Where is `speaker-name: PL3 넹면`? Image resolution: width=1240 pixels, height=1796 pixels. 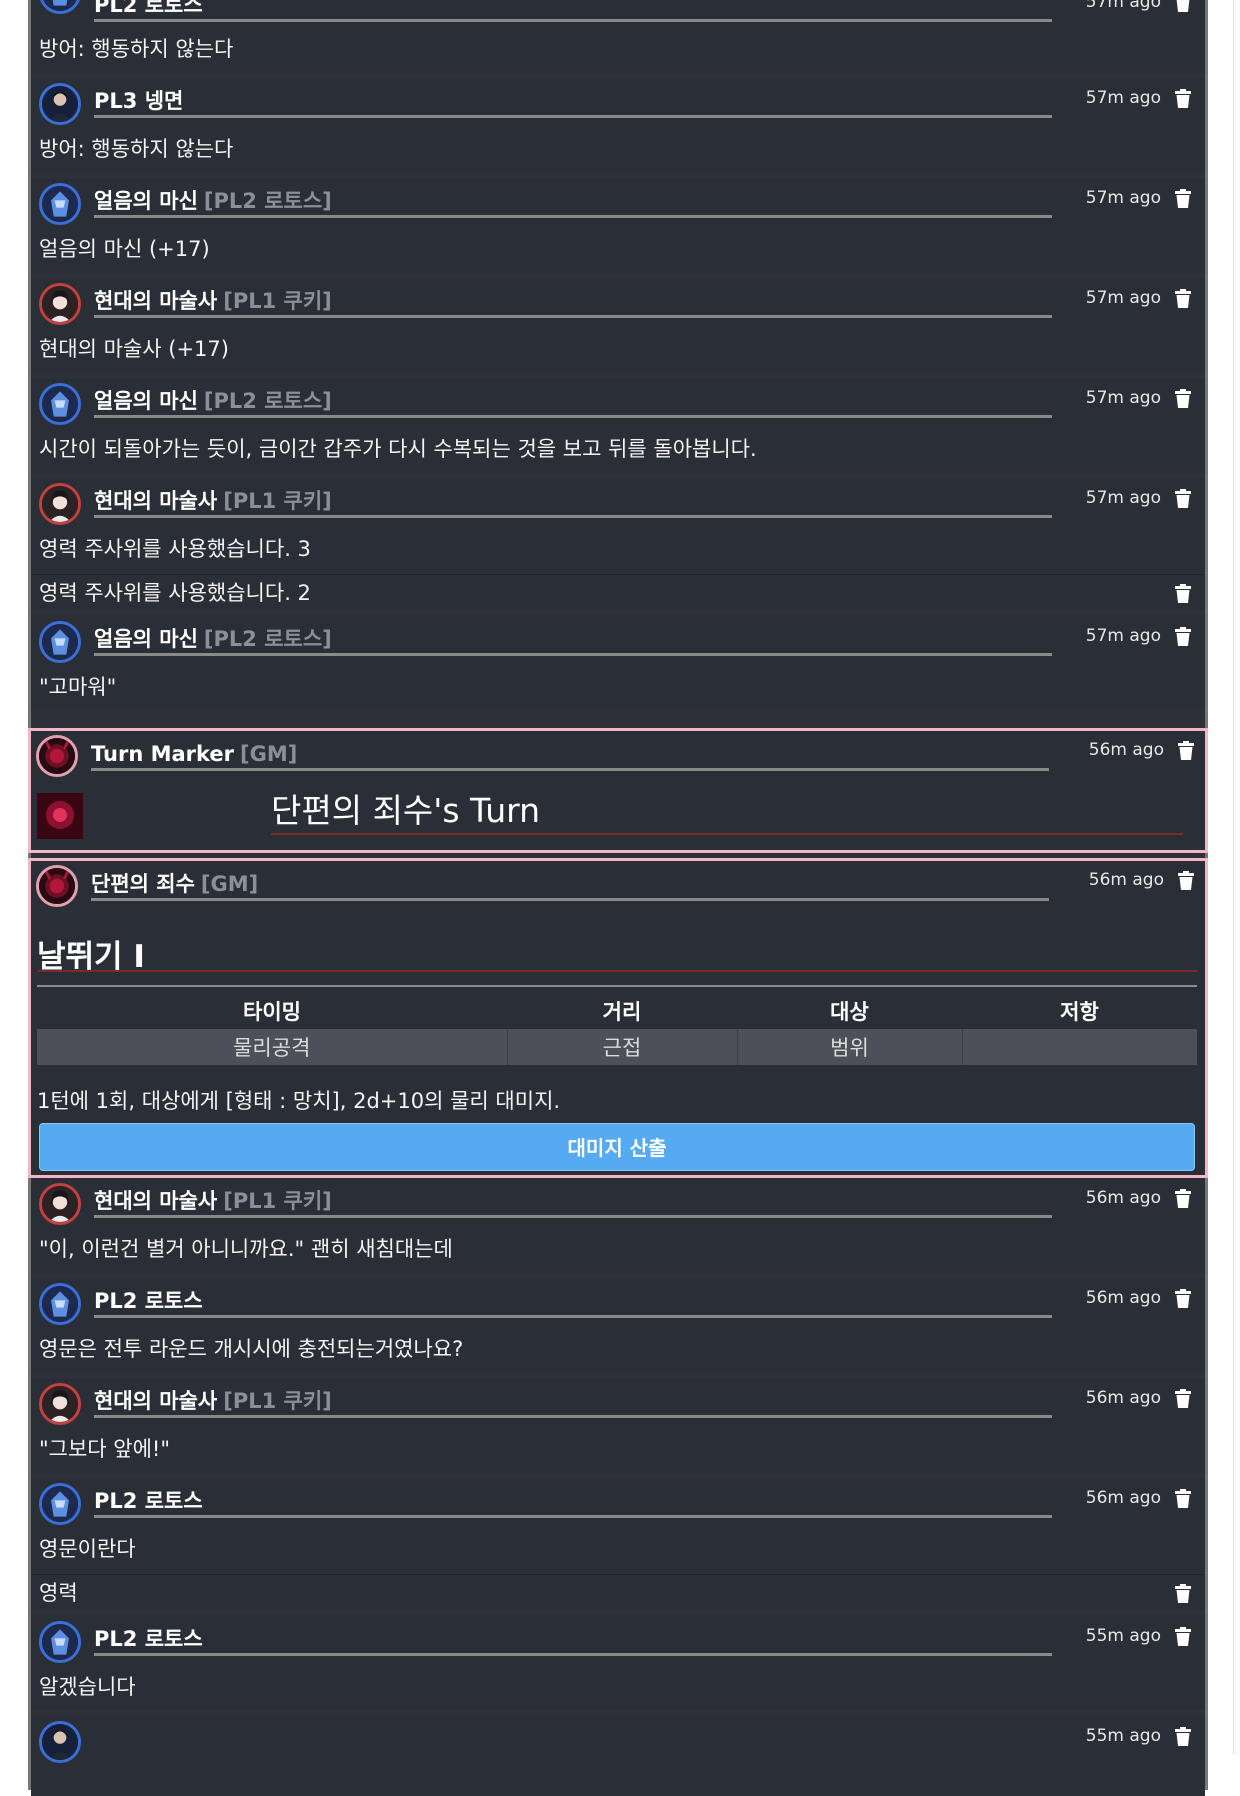
speaker-name: PL3 넹면 is located at coordinates (573, 103).